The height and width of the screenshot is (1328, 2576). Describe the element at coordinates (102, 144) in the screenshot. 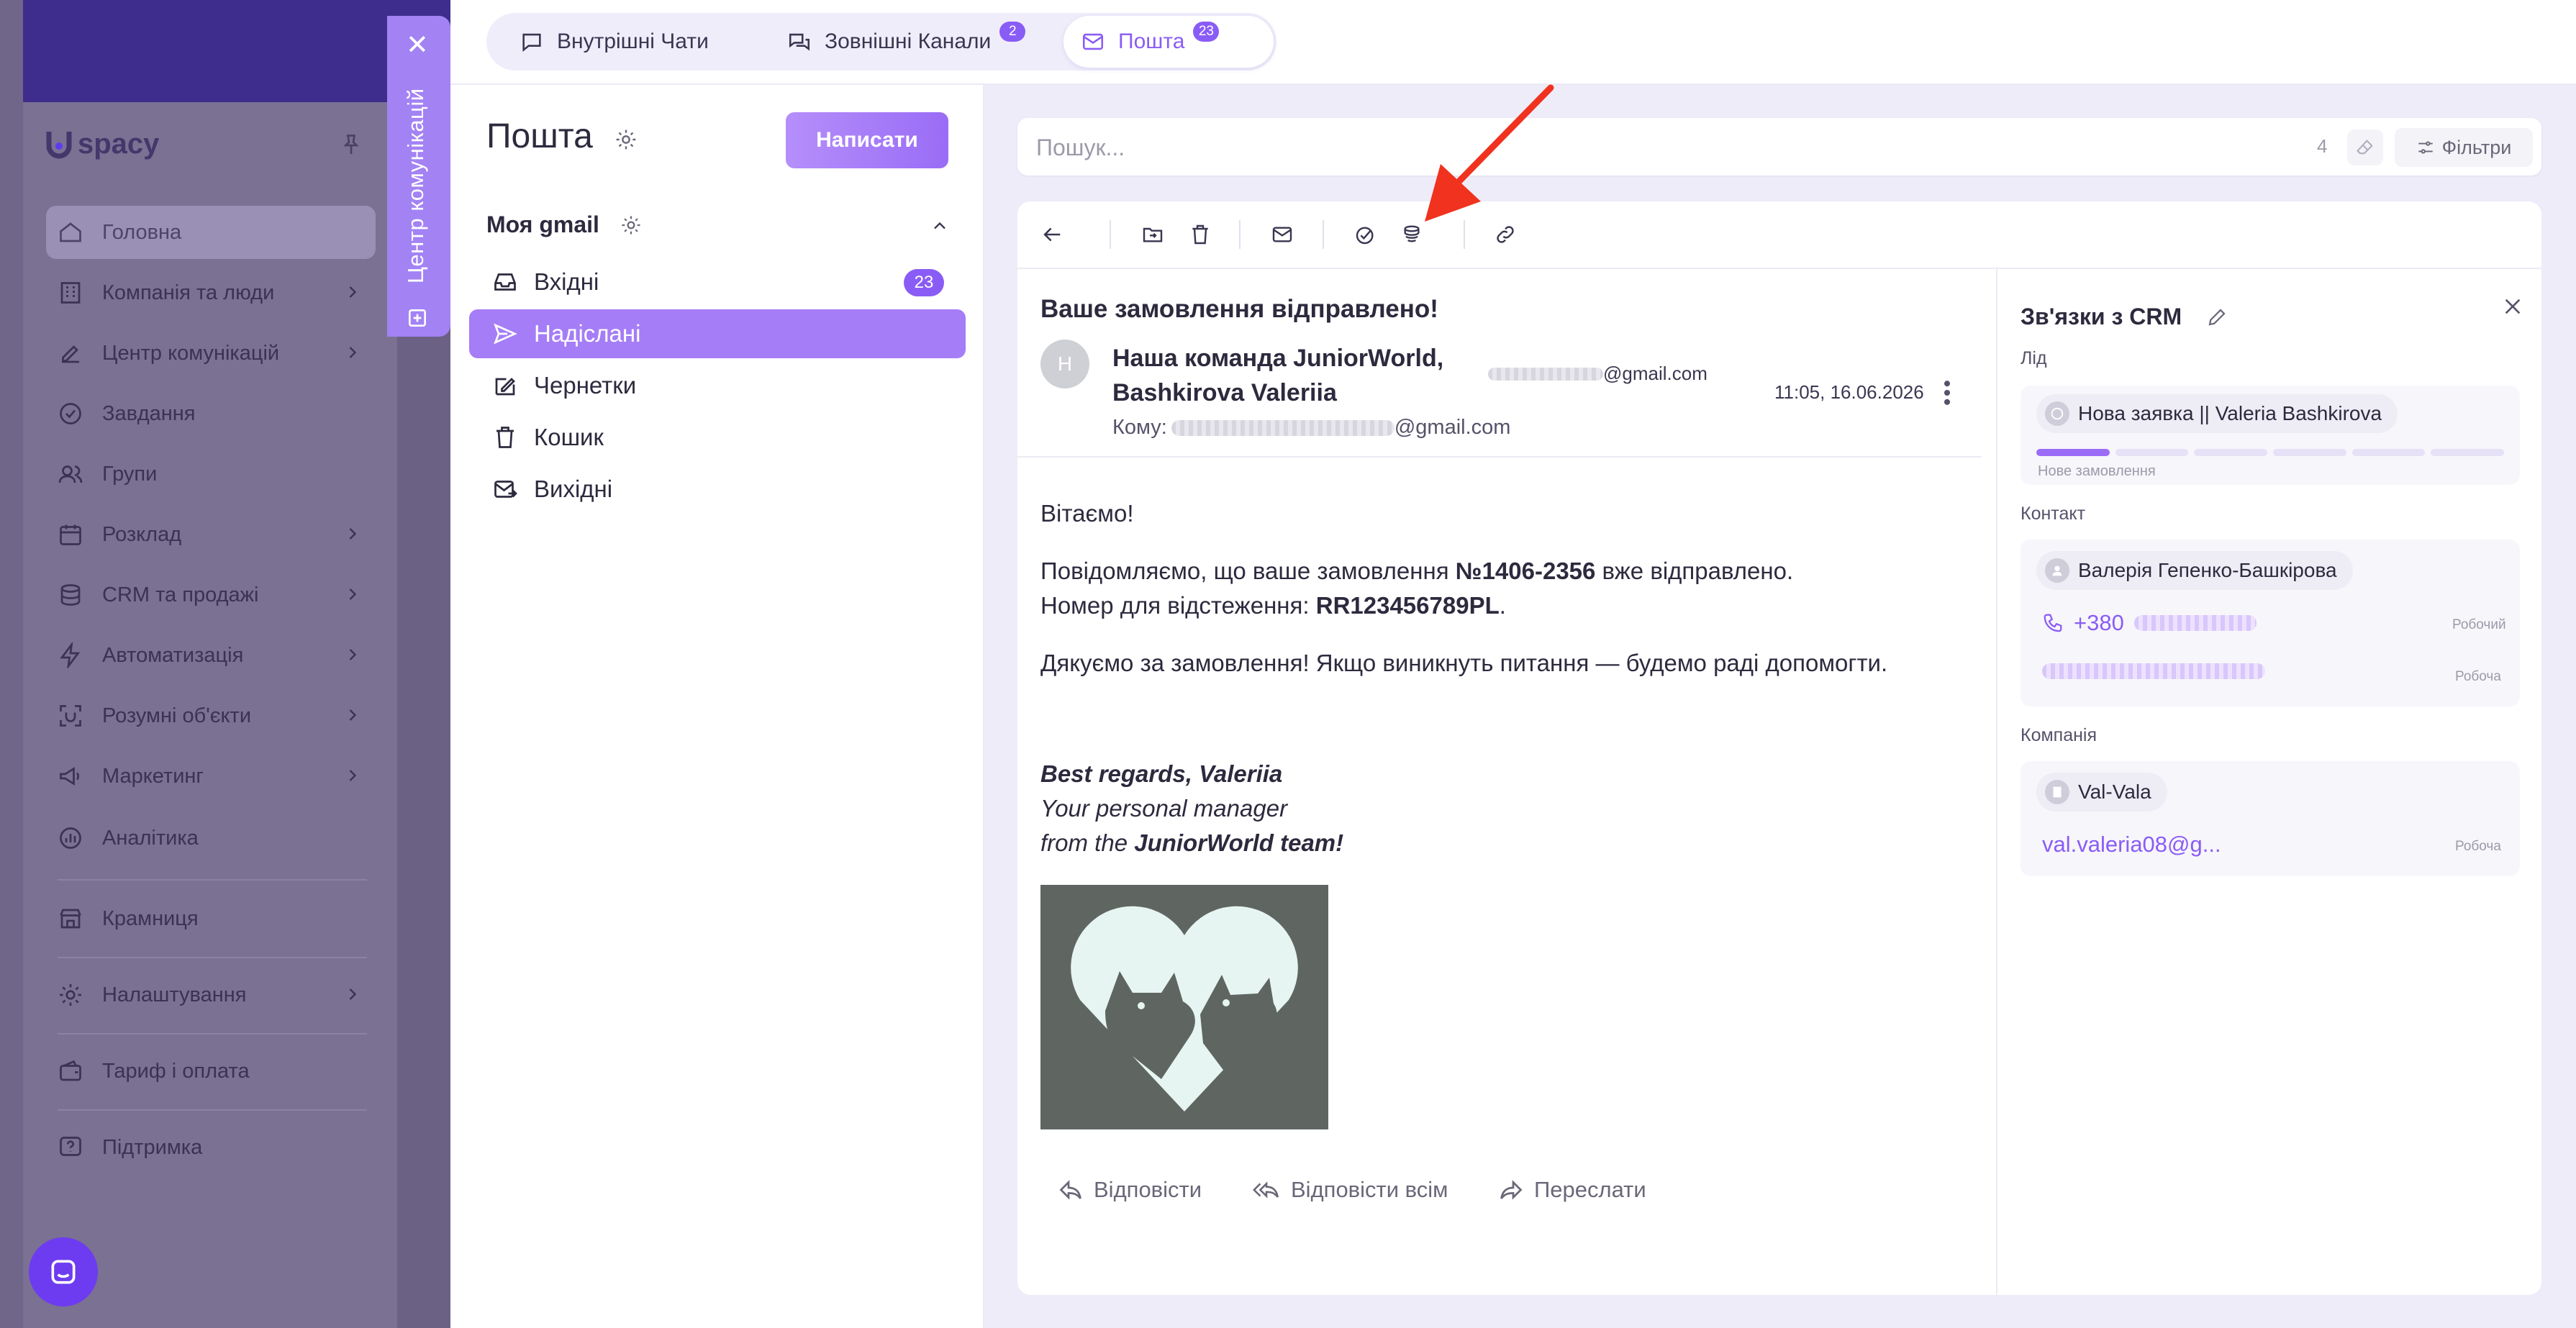

I see `app-logo: spacy` at that location.